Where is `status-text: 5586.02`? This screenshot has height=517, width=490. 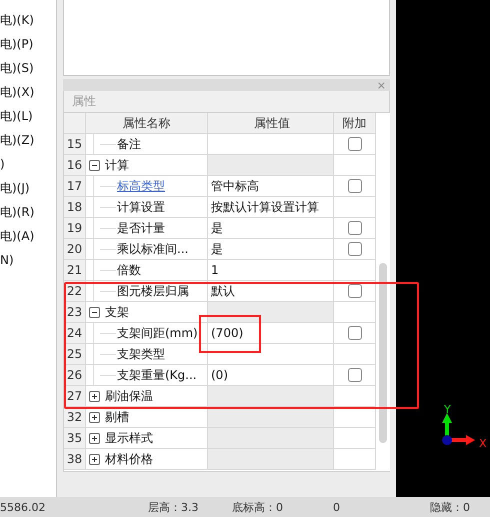 status-text: 5586.02 is located at coordinates (23, 507).